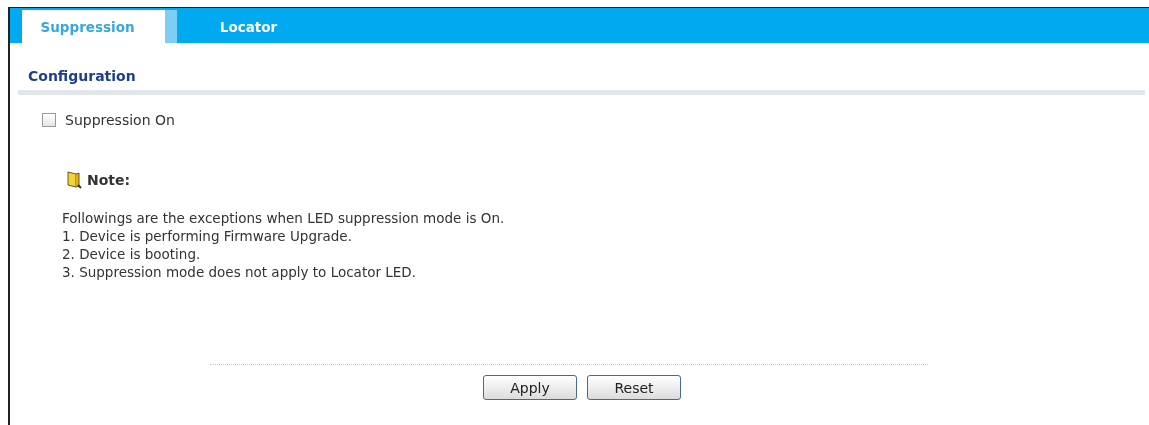 Image resolution: width=1149 pixels, height=425 pixels. I want to click on note-text: 3. Suppression mode does not apply to Locator LED., so click(239, 272).